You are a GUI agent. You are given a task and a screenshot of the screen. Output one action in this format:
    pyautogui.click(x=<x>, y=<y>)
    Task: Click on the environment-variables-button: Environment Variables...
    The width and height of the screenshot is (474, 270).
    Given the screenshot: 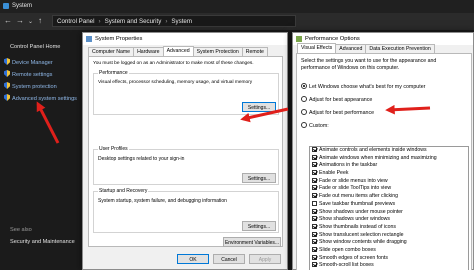 What is the action you would take?
    pyautogui.click(x=252, y=242)
    